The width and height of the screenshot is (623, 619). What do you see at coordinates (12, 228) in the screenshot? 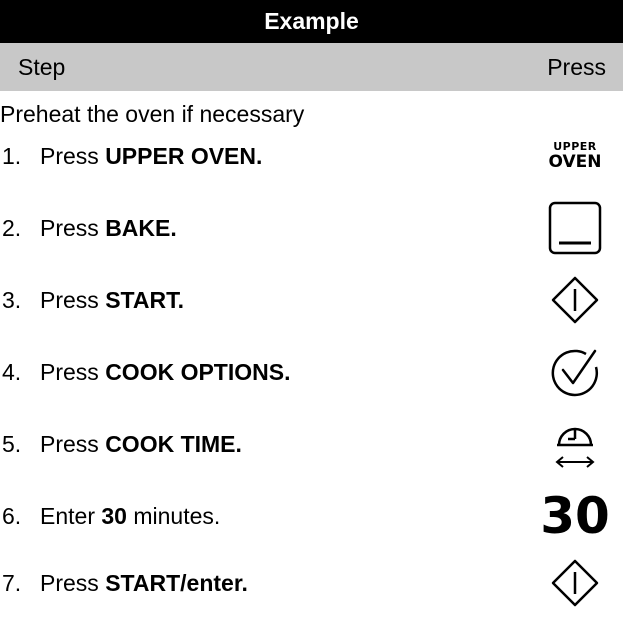
I see `step-number: 2.` at bounding box center [12, 228].